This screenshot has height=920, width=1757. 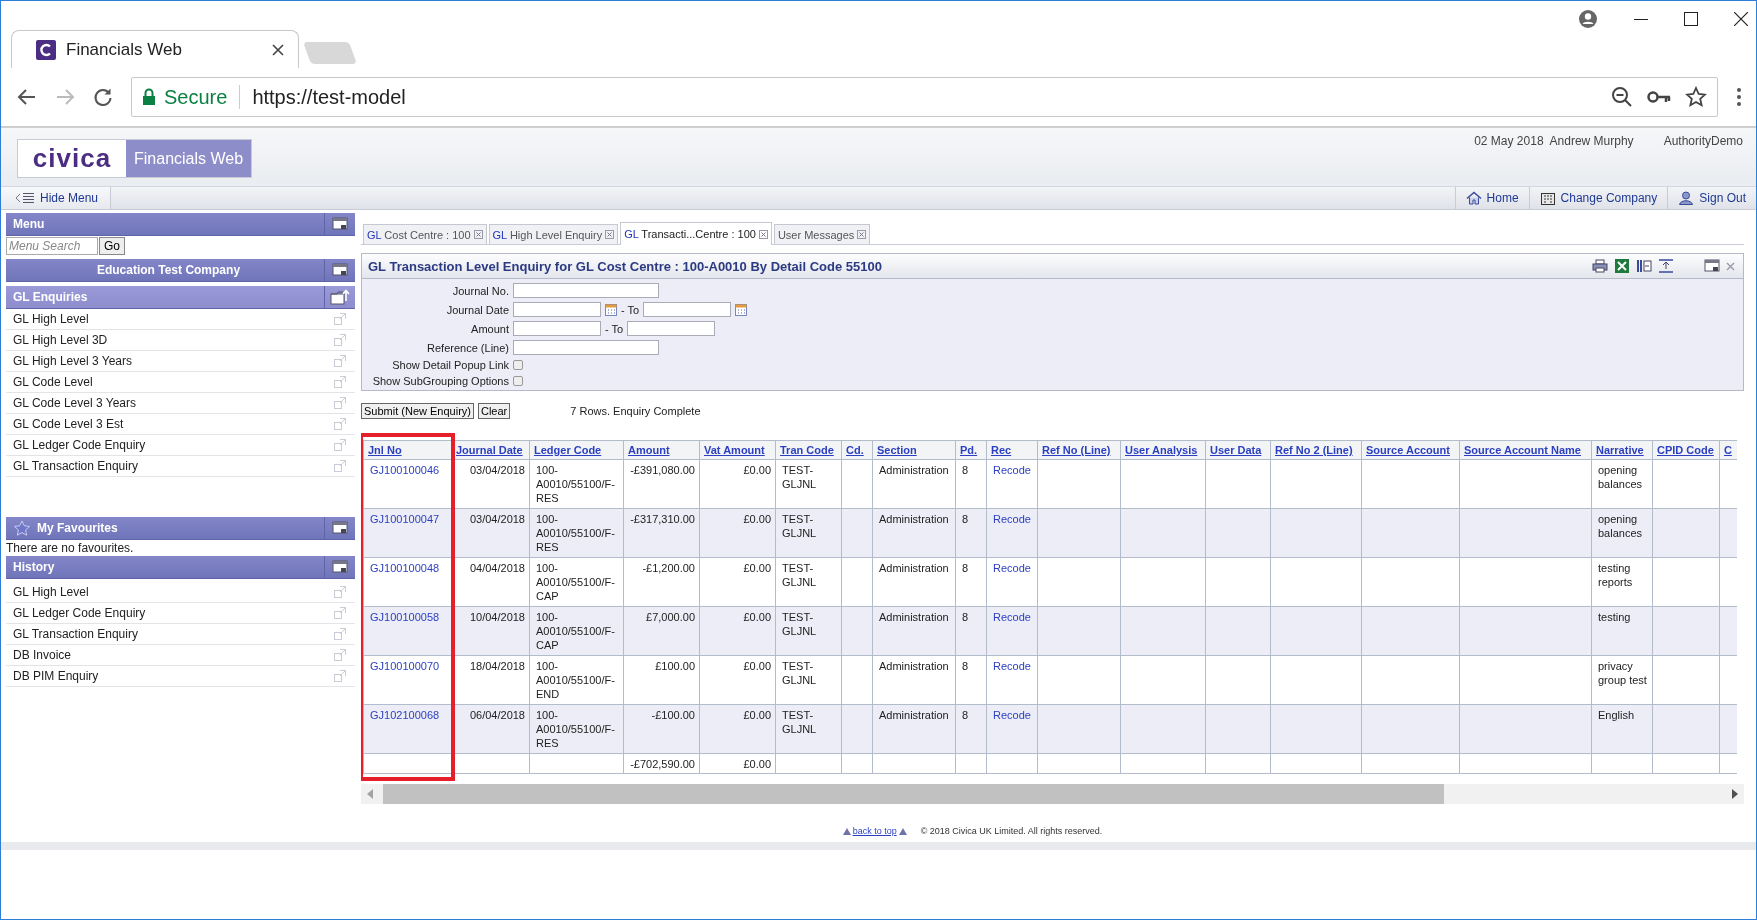 What do you see at coordinates (1600, 266) in the screenshot?
I see `print-icon` at bounding box center [1600, 266].